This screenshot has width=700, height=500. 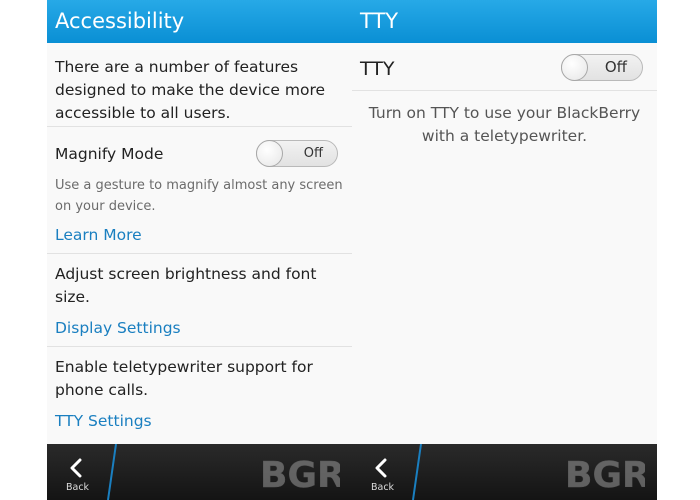 I want to click on magnify-mode-label: Magnify Mode, so click(x=109, y=154).